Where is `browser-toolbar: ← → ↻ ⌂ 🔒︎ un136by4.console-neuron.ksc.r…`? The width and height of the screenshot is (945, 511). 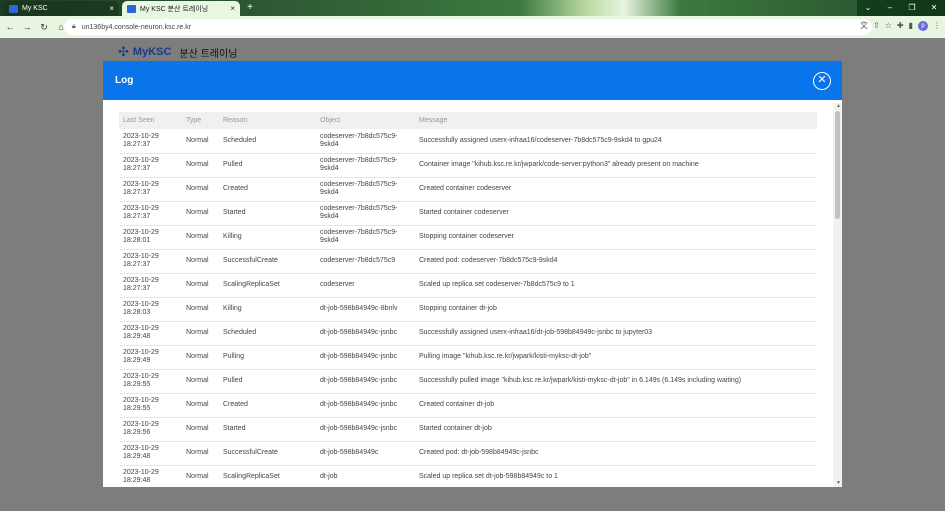
browser-toolbar: ← → ↻ ⌂ 🔒︎ un136by4.console-neuron.ksc.r… is located at coordinates (472, 27).